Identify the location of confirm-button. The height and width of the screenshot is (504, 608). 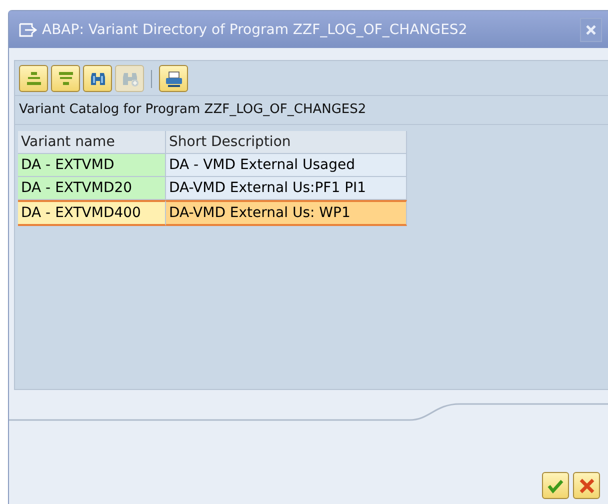
(555, 485).